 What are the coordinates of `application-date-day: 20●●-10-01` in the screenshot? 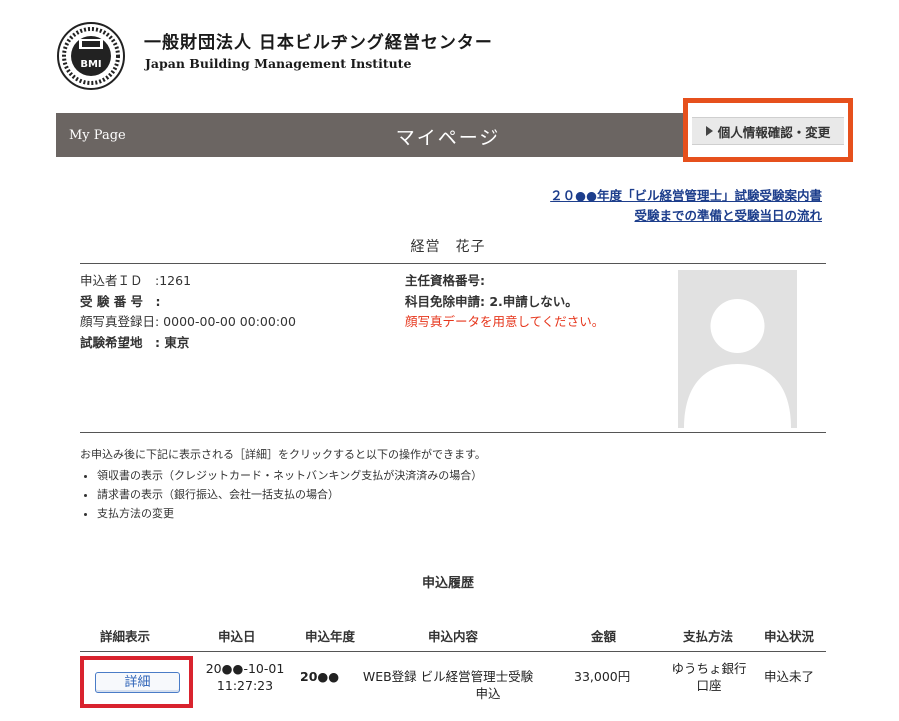 It's located at (245, 668).